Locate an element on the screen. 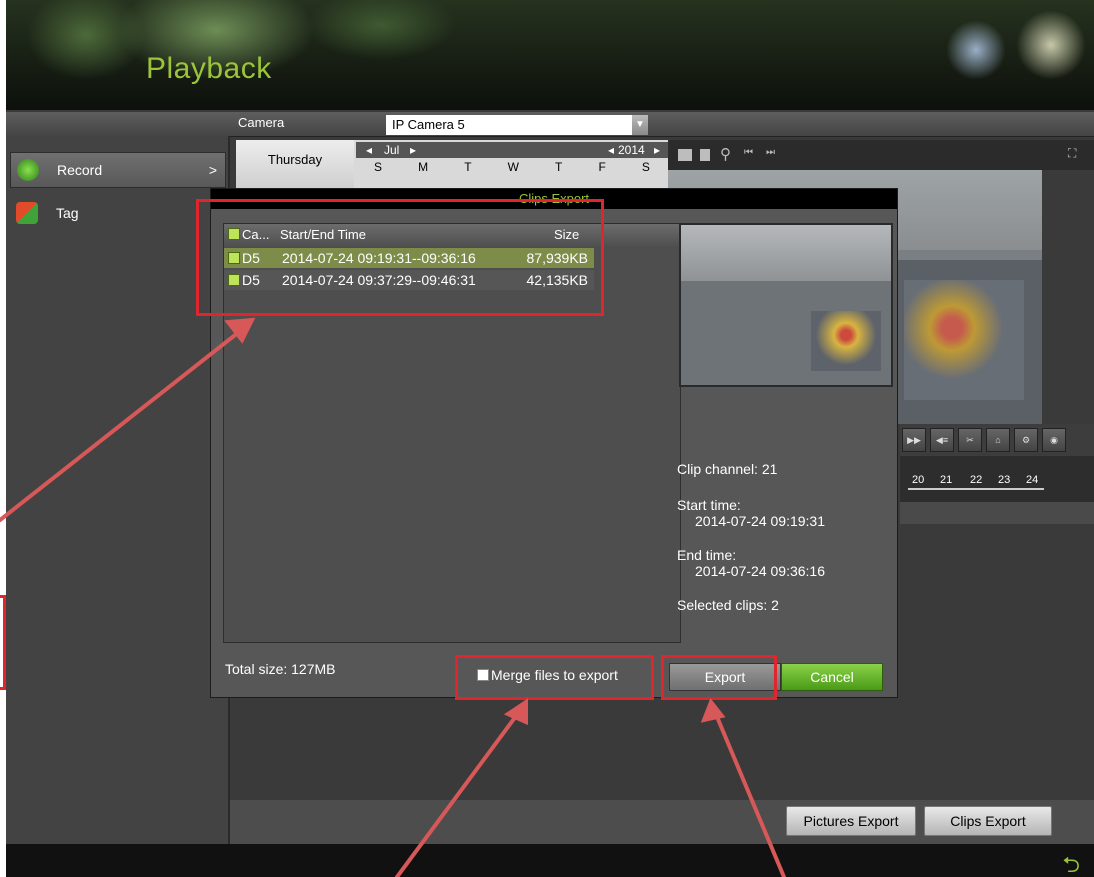 The height and width of the screenshot is (877, 1094). footer-bar: ⮌ is located at coordinates (550, 860).